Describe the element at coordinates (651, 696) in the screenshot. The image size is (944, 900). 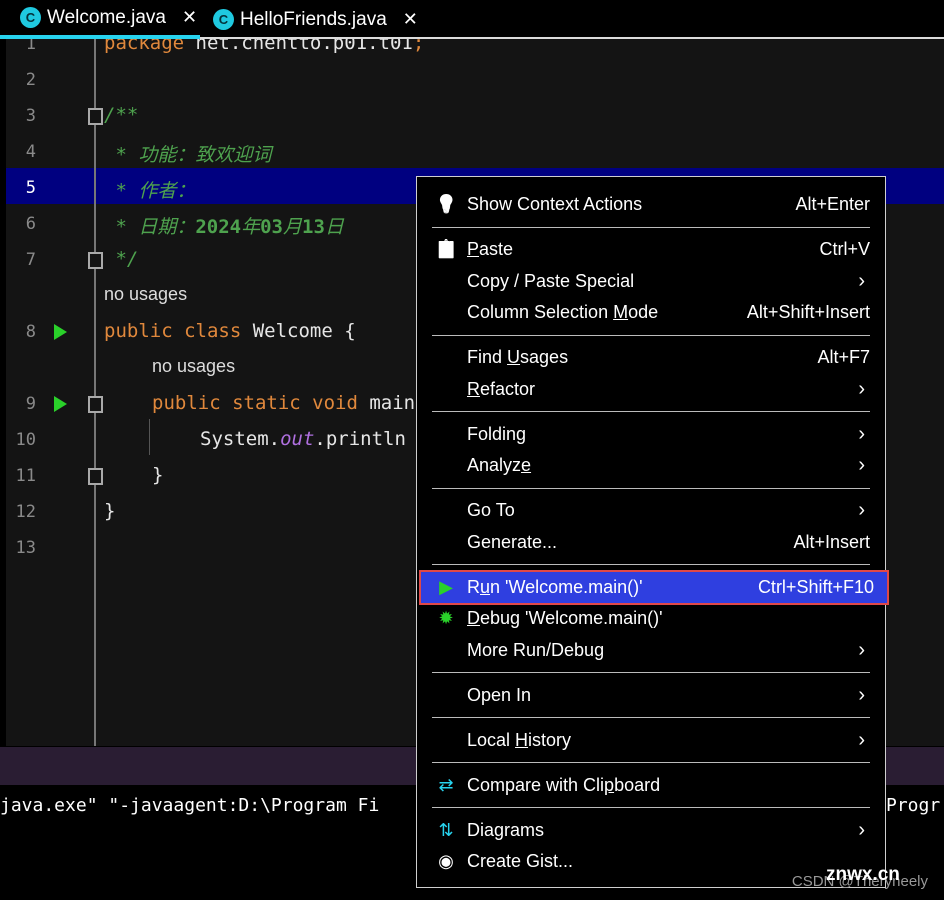
I see `menu-item-open-in: Open In ›` at that location.